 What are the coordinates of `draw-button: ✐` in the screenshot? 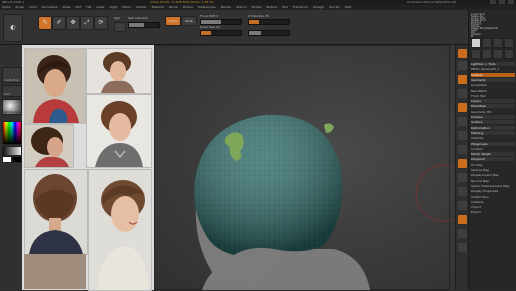 It's located at (59, 23).